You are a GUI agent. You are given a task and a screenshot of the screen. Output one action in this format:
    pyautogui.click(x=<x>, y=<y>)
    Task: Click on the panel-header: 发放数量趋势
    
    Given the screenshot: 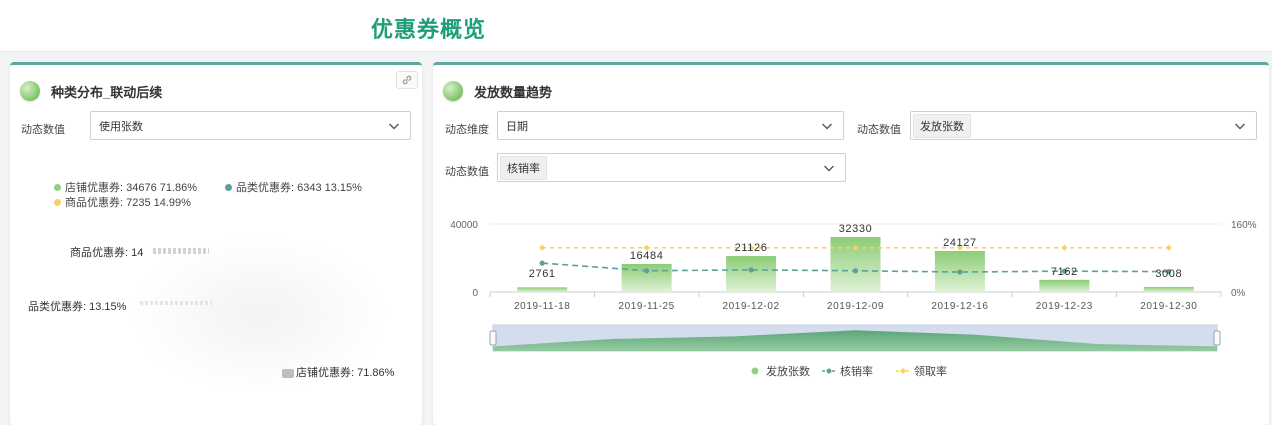 What is the action you would take?
    pyautogui.click(x=497, y=91)
    